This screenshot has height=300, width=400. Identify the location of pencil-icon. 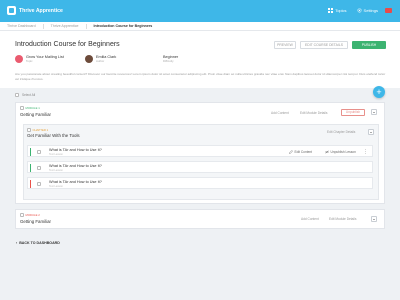
(291, 151).